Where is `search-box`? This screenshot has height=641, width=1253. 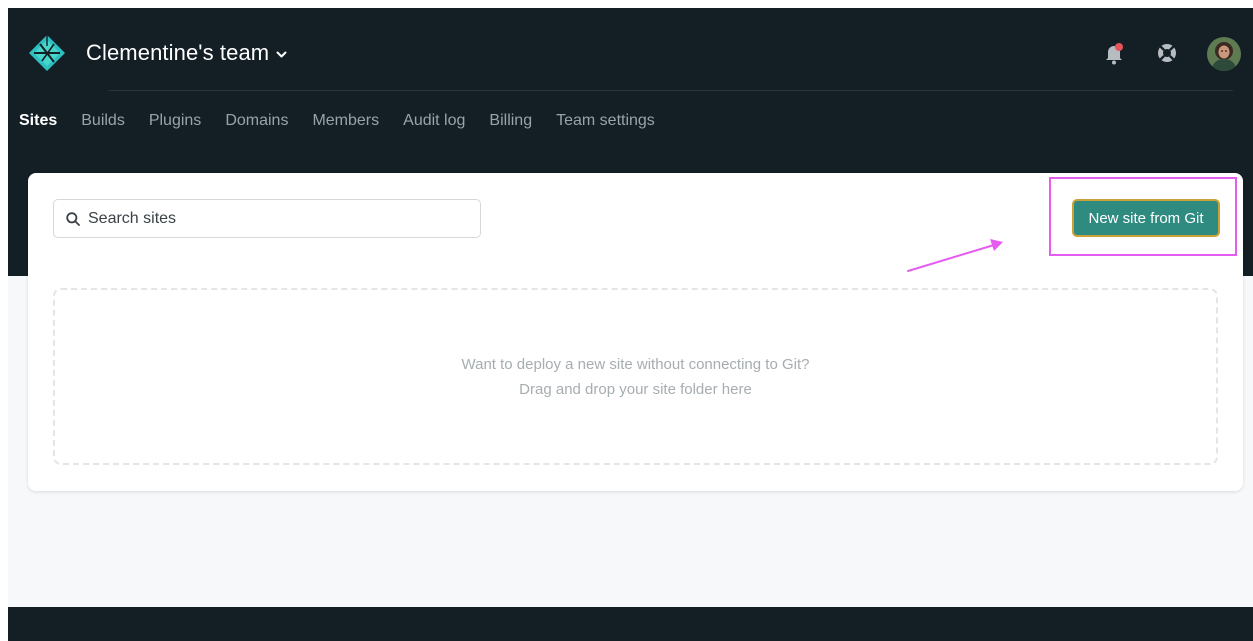 search-box is located at coordinates (267, 218).